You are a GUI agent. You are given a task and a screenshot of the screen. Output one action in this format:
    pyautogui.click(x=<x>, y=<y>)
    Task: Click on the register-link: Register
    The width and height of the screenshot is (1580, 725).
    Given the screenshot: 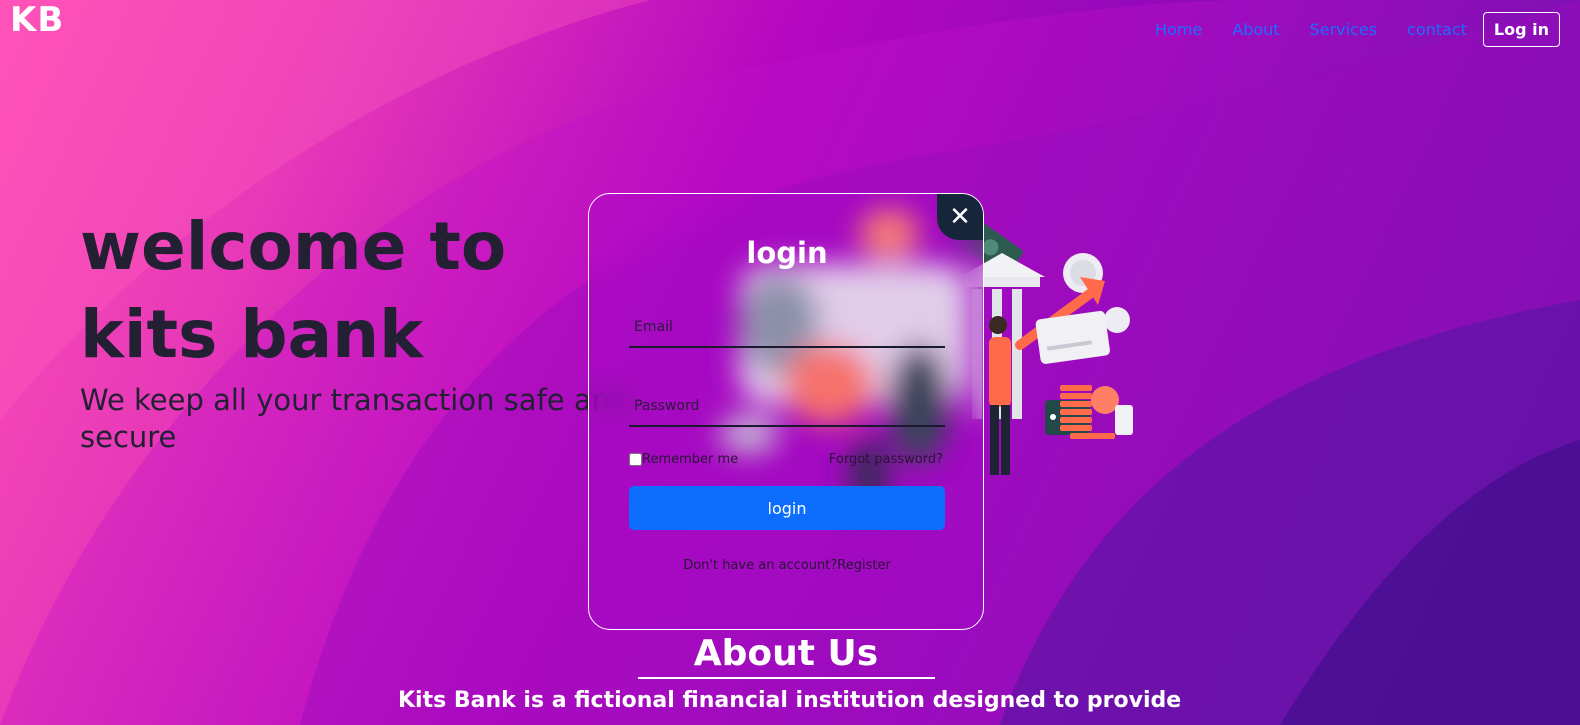 What is the action you would take?
    pyautogui.click(x=864, y=565)
    